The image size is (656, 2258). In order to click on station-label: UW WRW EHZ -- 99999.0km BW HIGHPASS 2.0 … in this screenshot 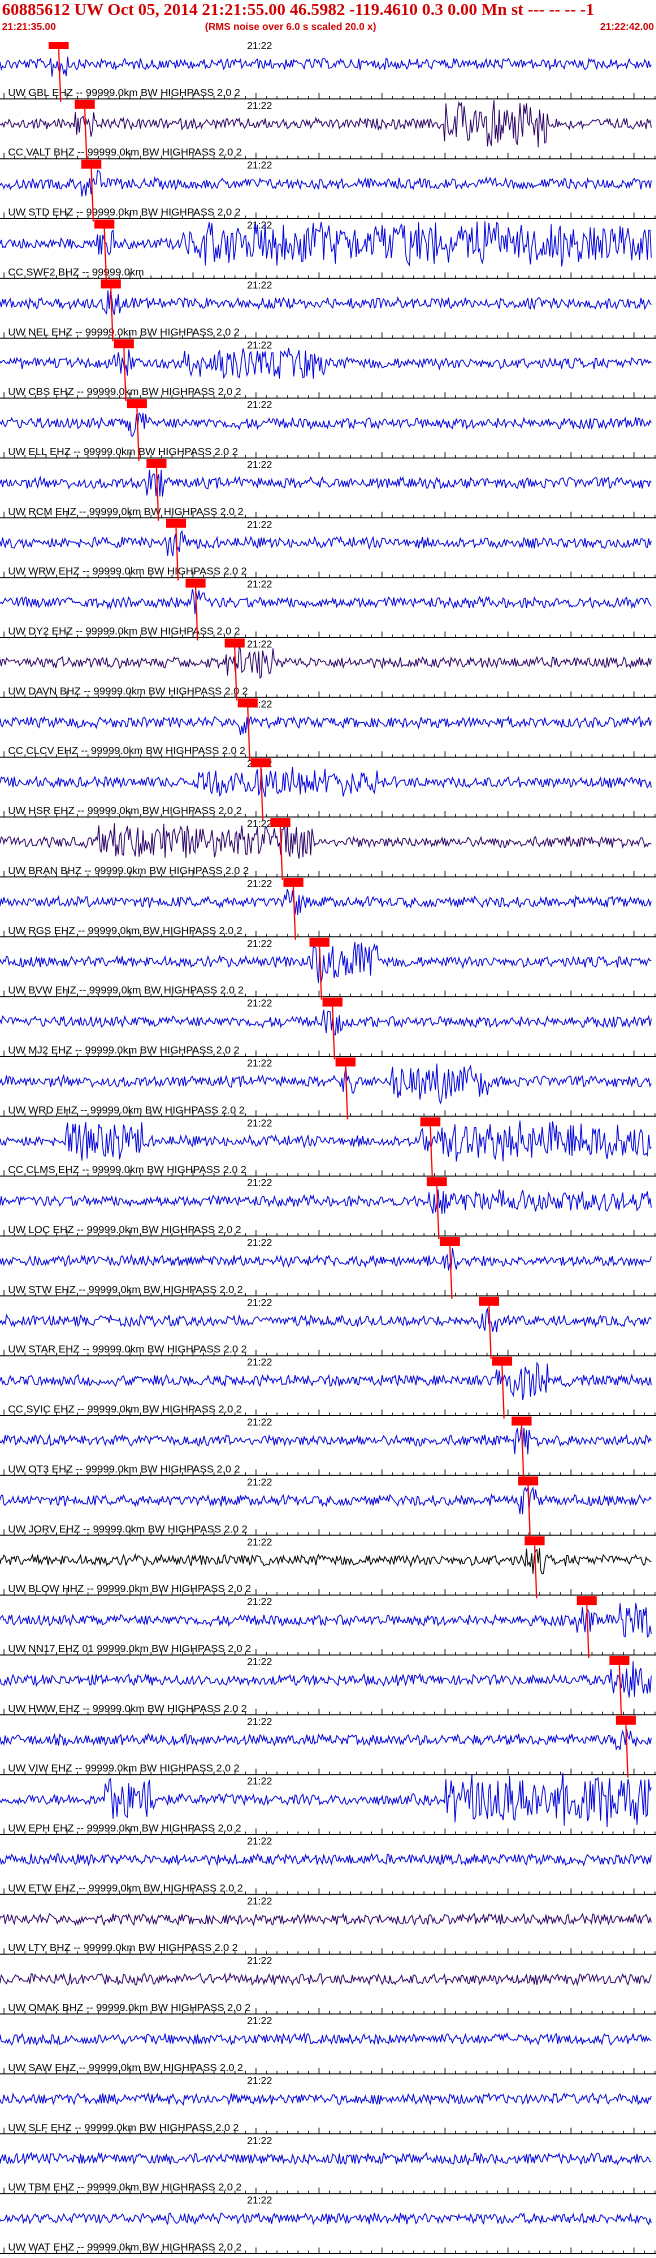, I will do `click(127, 572)`.